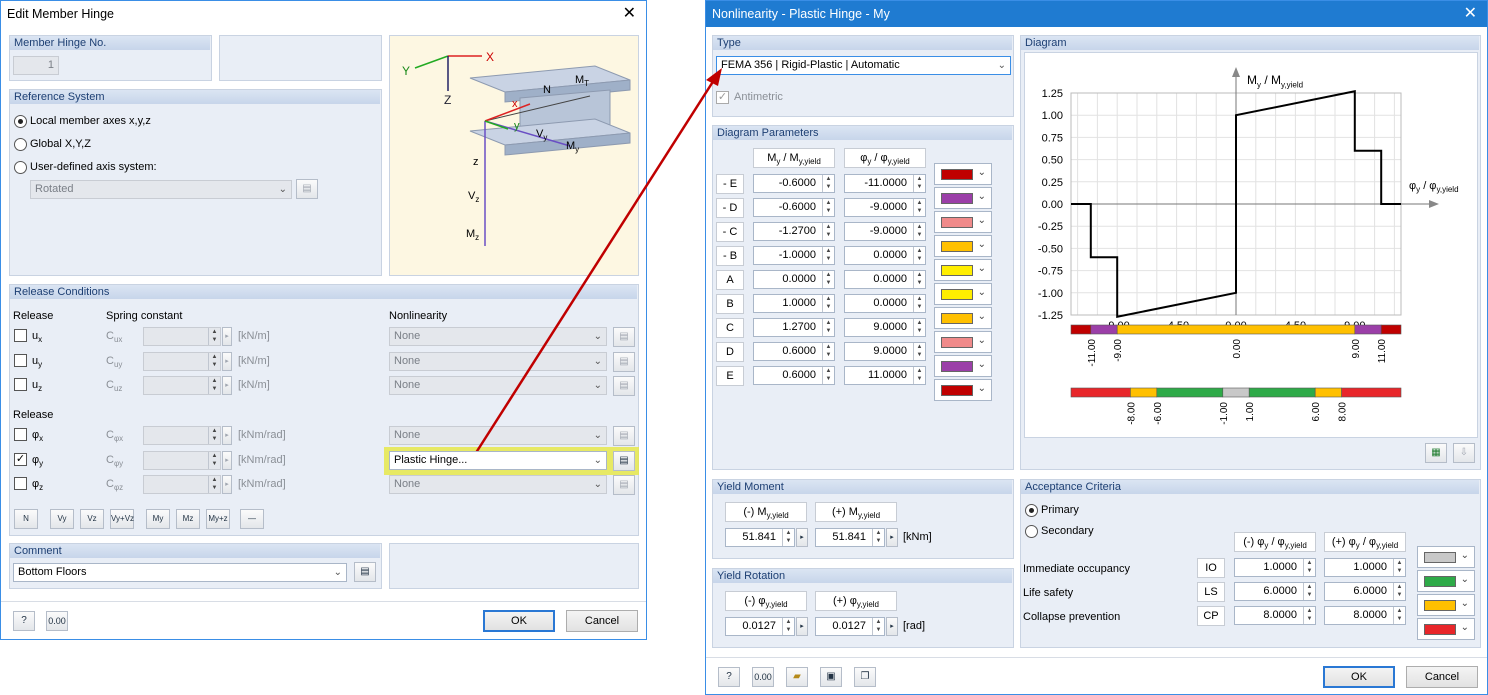  What do you see at coordinates (122, 519) in the screenshot?
I see `release-preset-3-icon: Vy+Vz` at bounding box center [122, 519].